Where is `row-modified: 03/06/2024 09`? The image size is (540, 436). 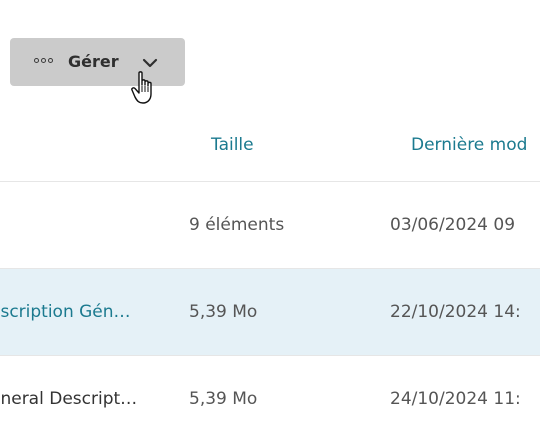
row-modified: 03/06/2024 09 is located at coordinates (453, 225).